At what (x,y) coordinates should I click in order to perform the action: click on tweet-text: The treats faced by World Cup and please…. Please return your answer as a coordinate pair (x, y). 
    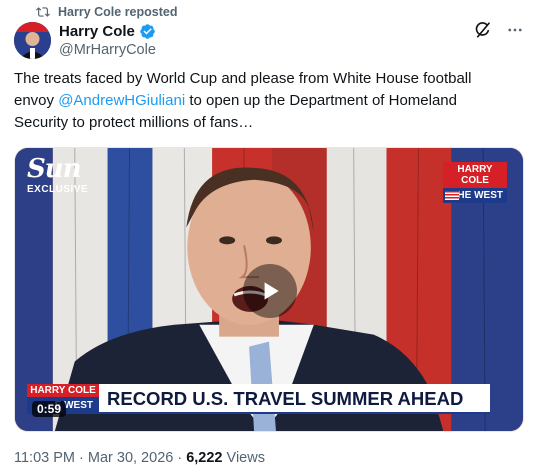
    Looking at the image, I should click on (264, 101).